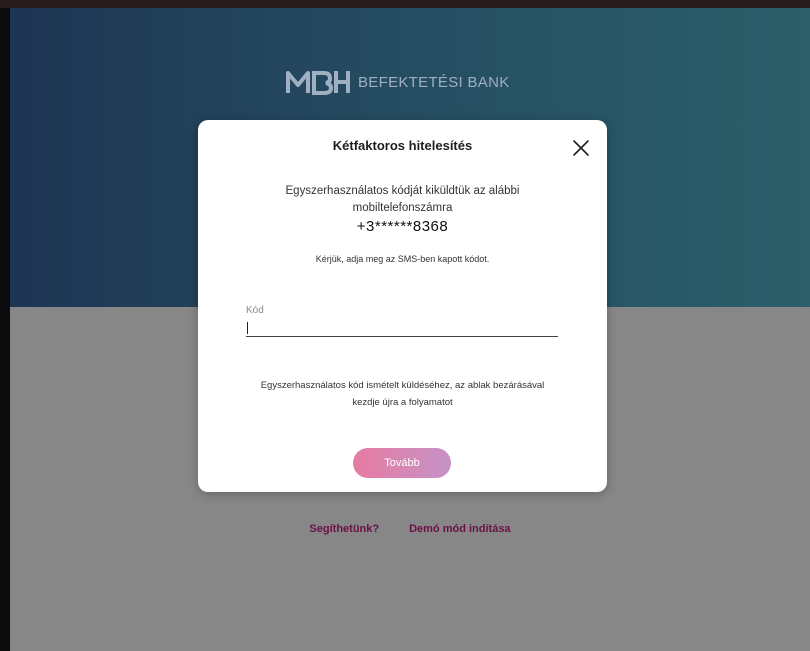 The image size is (810, 651). I want to click on masked-phone-number: +3******8368, so click(402, 226).